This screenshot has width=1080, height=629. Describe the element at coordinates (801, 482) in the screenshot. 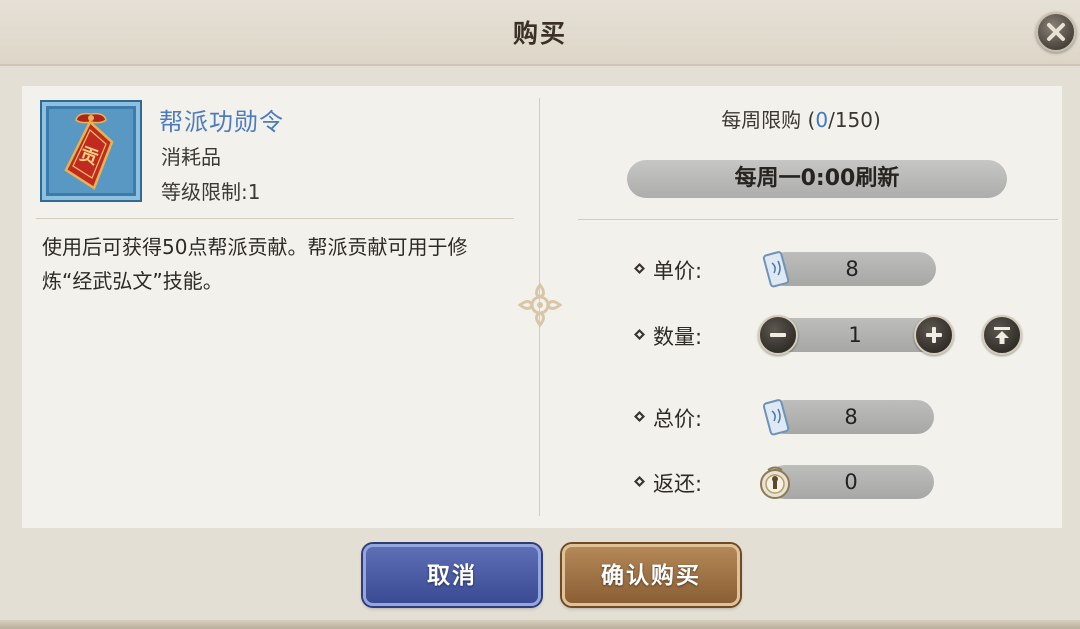

I see `refund-row: 返还: 0` at that location.